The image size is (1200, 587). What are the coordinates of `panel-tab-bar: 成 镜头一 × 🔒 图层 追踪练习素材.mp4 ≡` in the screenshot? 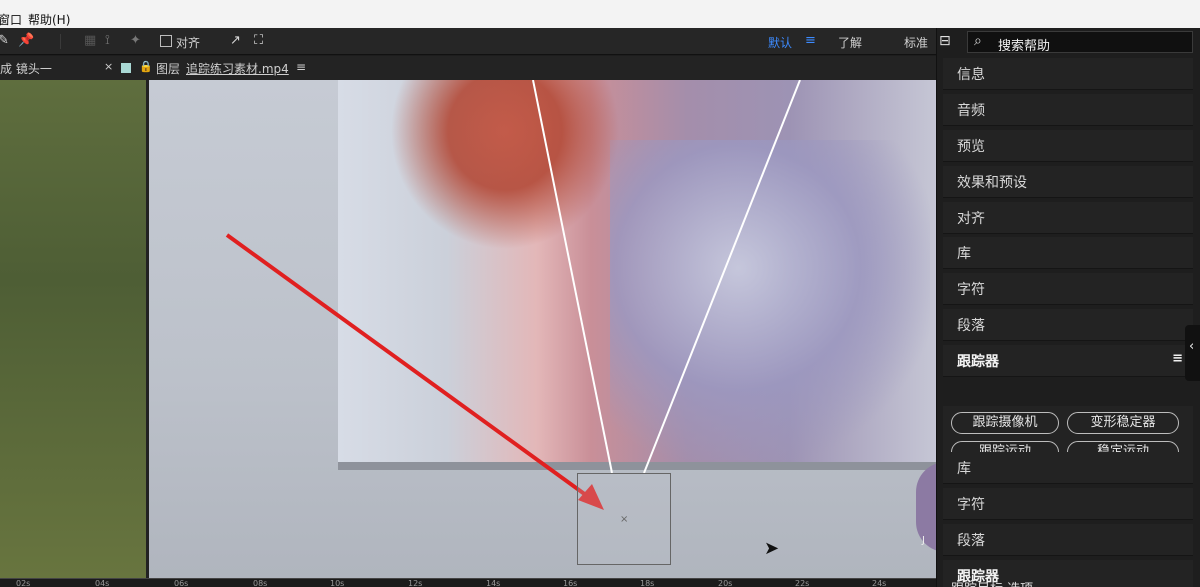 It's located at (470, 68).